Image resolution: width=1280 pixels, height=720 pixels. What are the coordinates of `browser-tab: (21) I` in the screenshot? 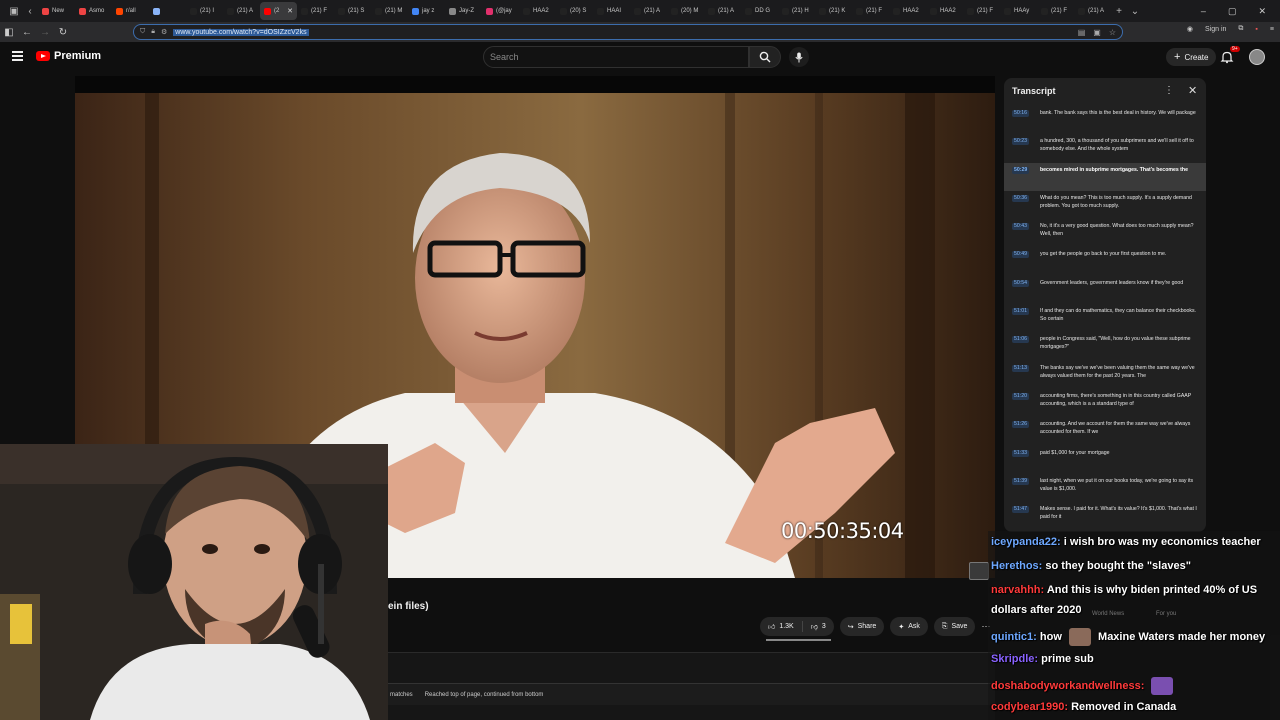 It's located at (204, 11).